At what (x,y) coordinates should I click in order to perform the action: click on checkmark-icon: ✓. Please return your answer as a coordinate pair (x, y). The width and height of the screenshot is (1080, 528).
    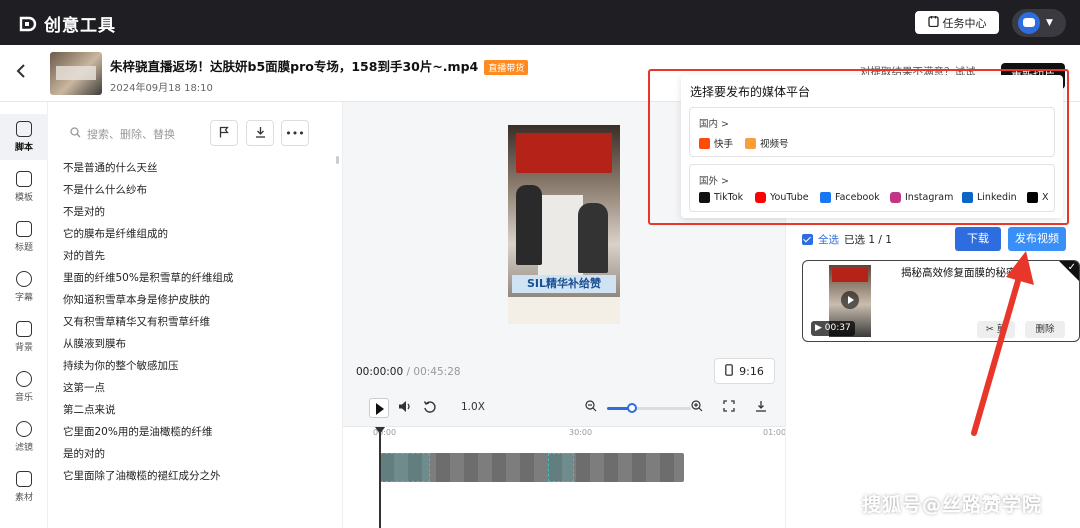
    Looking at the image, I should click on (1071, 267).